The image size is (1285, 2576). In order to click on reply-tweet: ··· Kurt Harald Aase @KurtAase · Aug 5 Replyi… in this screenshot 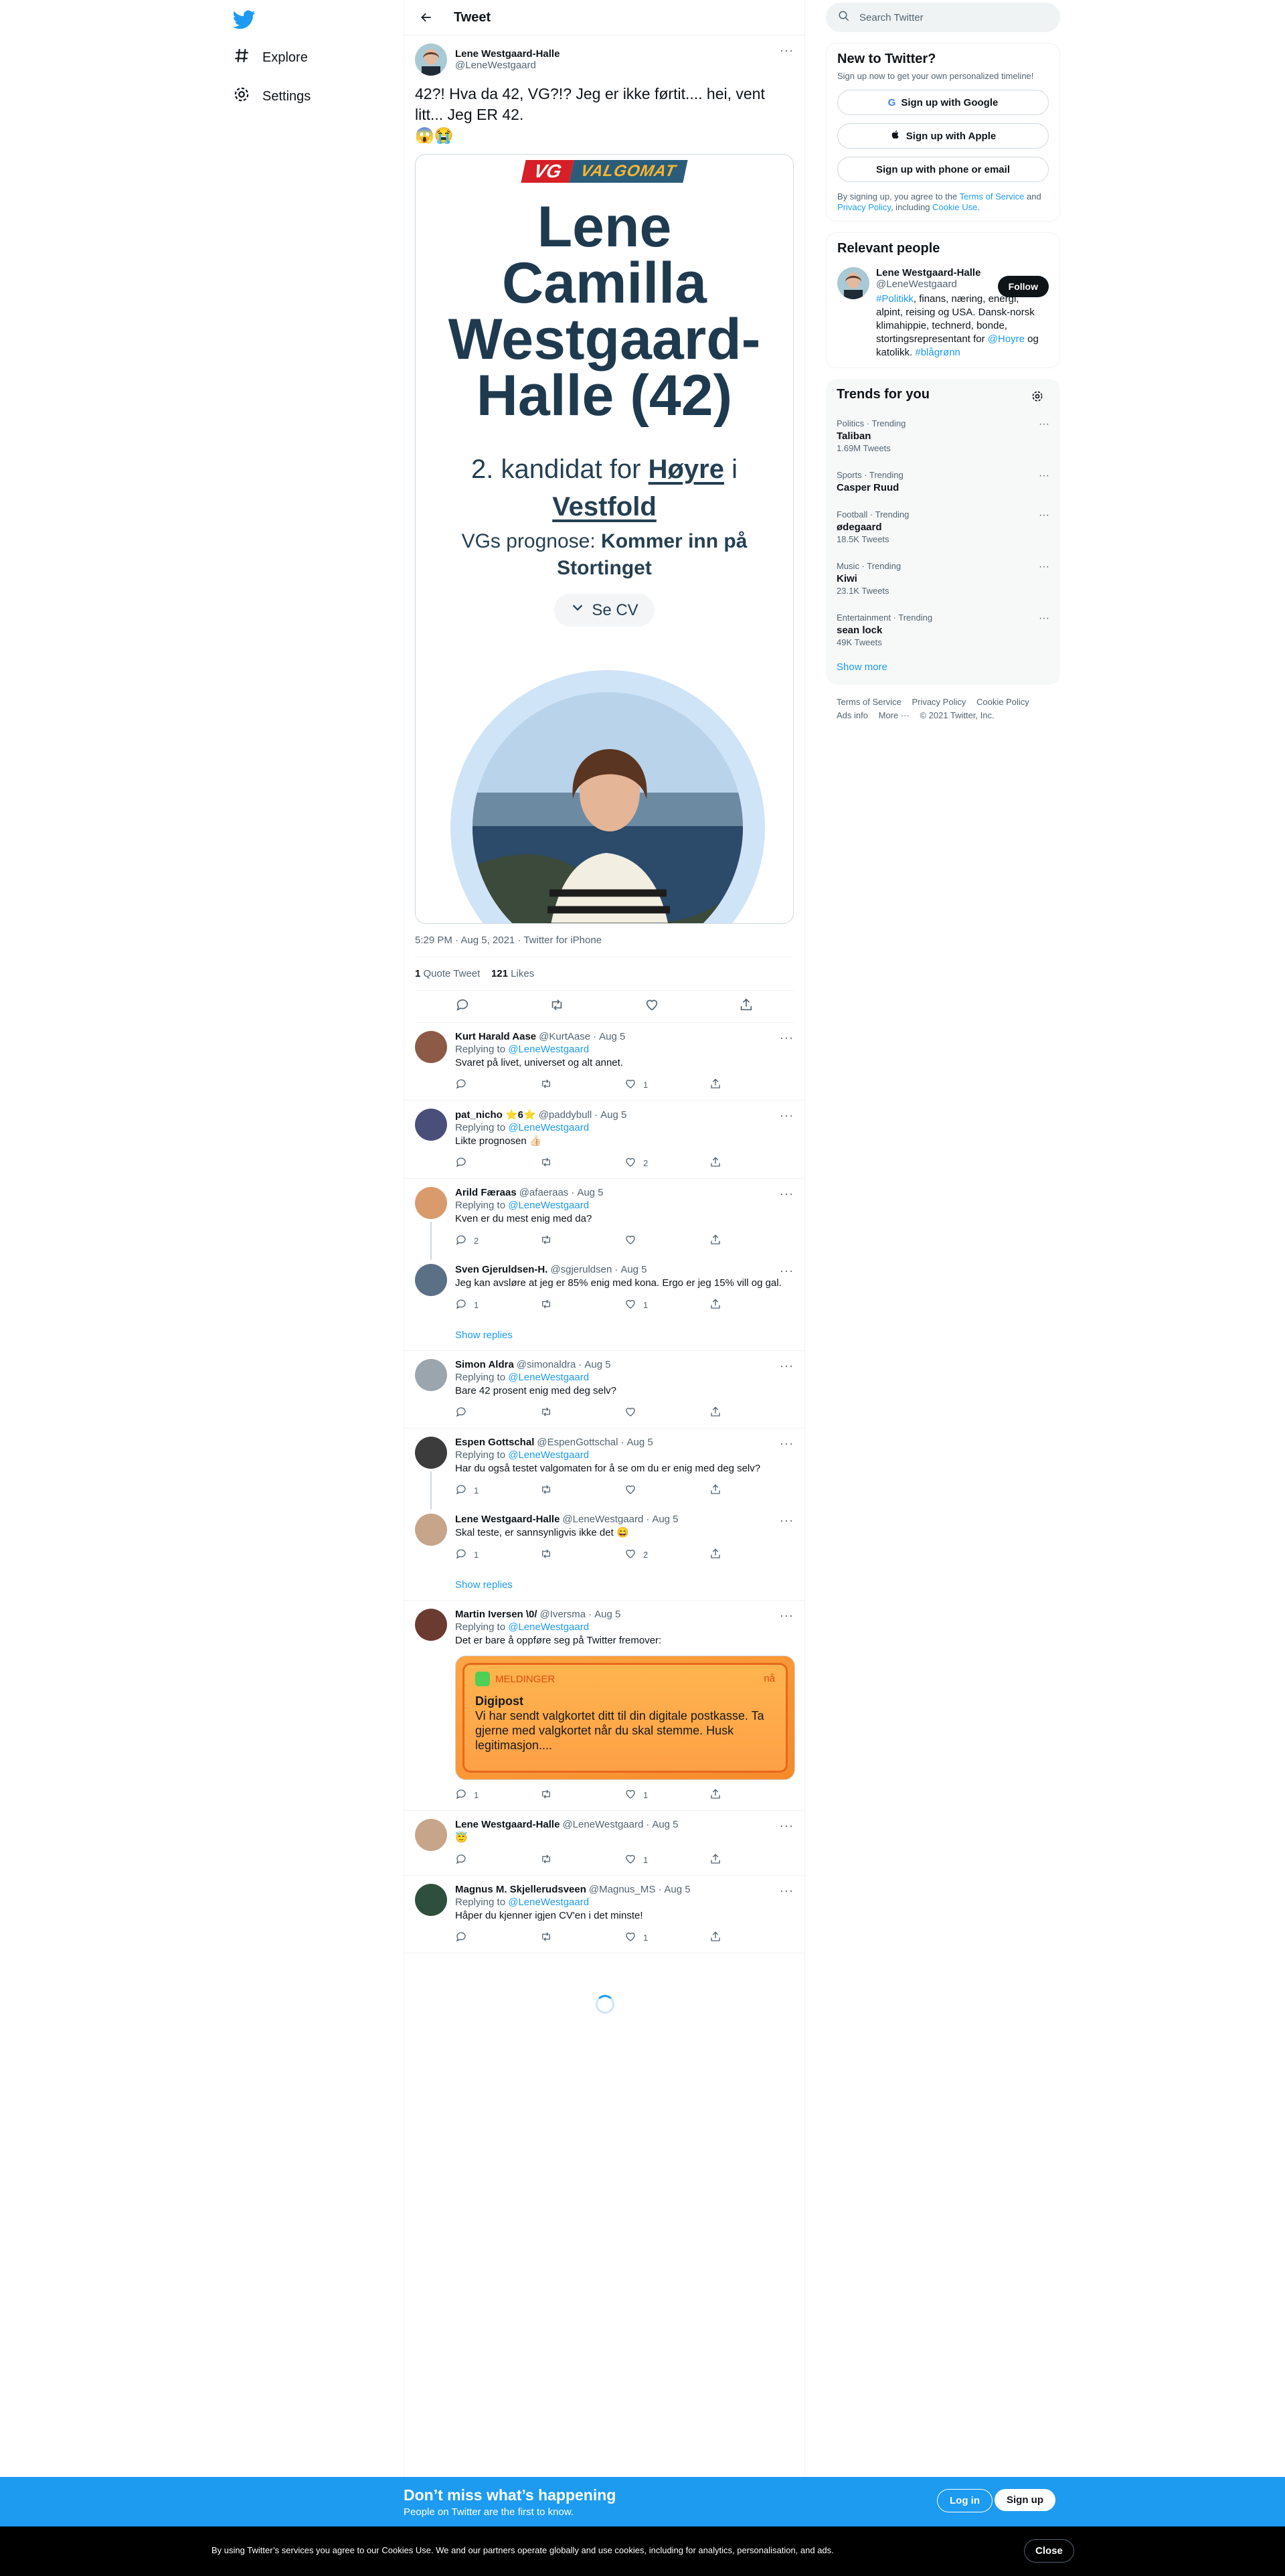, I will do `click(604, 1062)`.